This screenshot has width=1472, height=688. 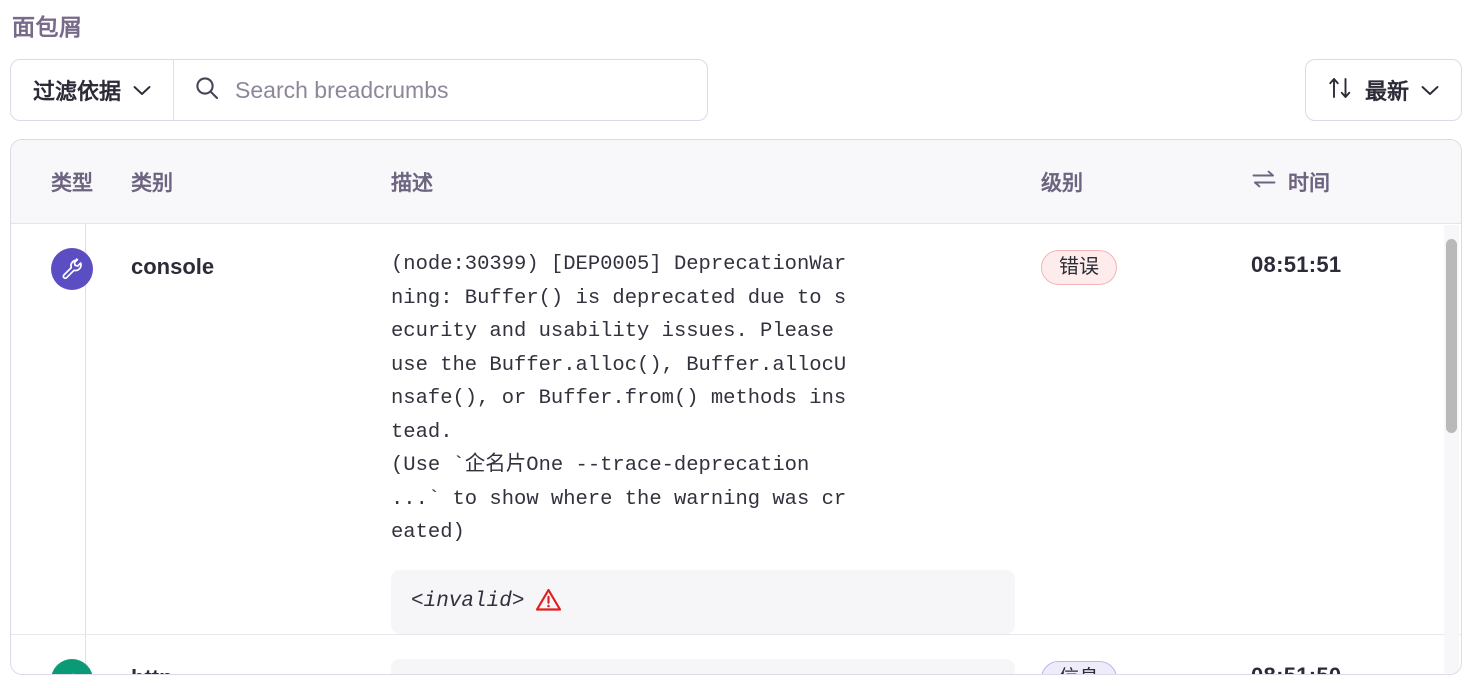 What do you see at coordinates (72, 269) in the screenshot?
I see `wrench-icon` at bounding box center [72, 269].